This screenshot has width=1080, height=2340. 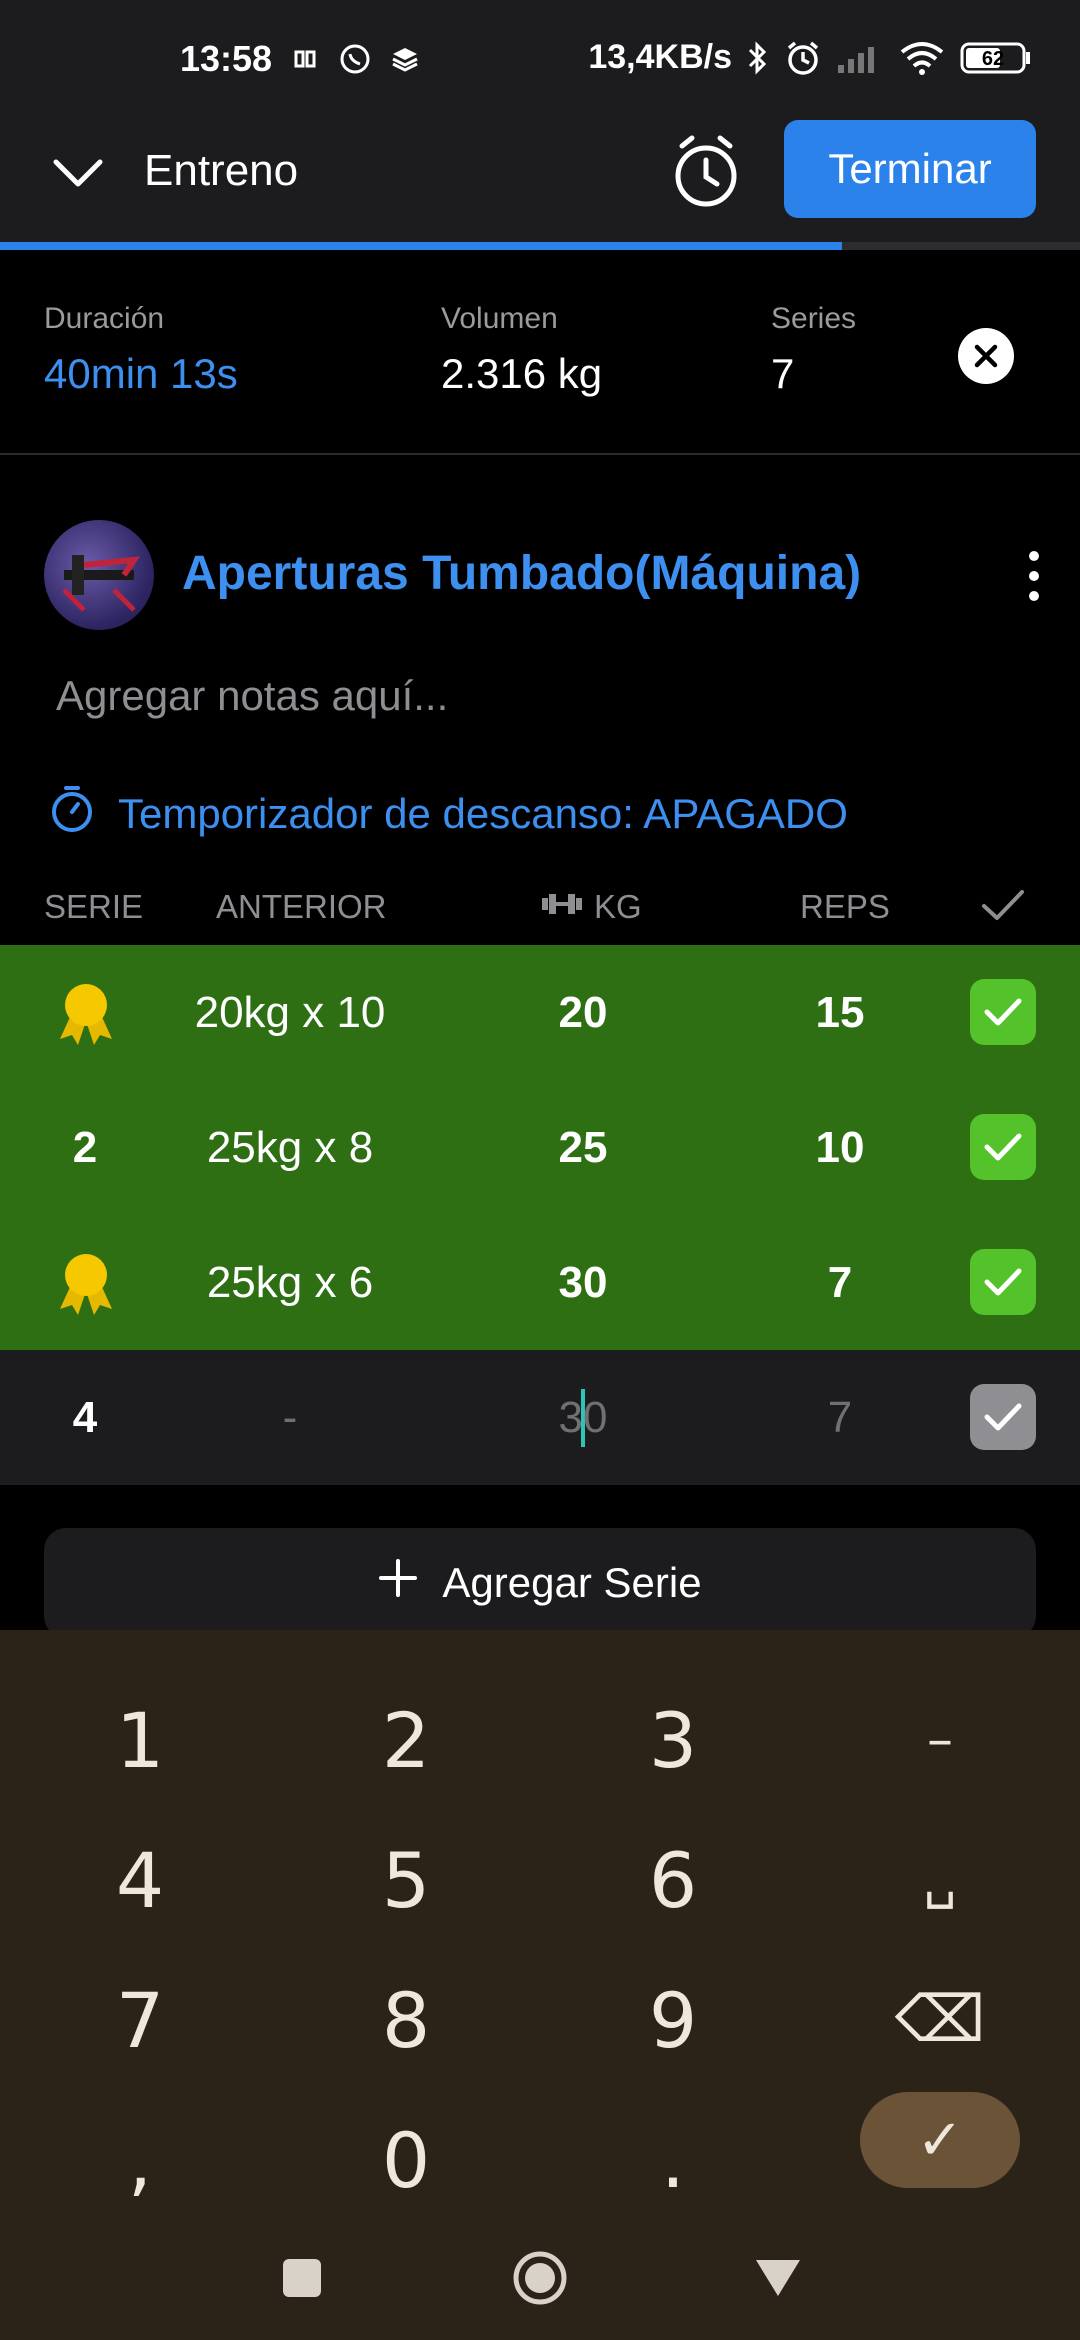 I want to click on sets-label: Series, so click(x=814, y=318).